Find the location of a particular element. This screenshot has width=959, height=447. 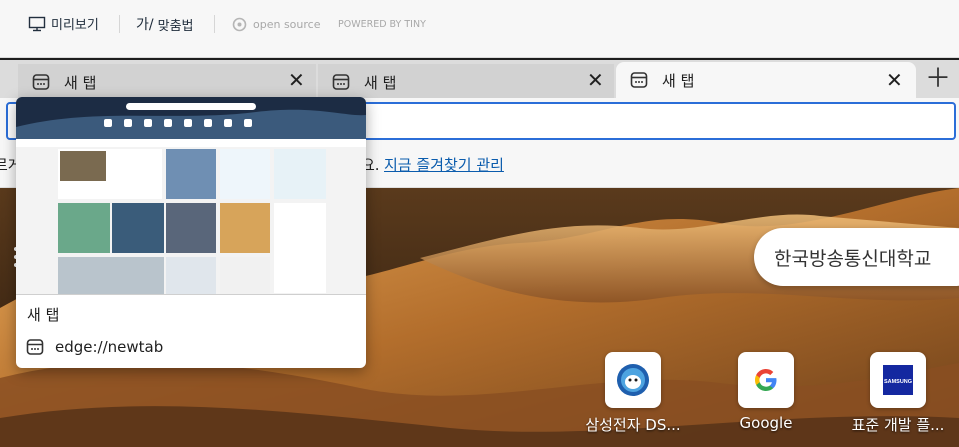

tab-new-tab-2: 새 탭 ✕ is located at coordinates (466, 82).